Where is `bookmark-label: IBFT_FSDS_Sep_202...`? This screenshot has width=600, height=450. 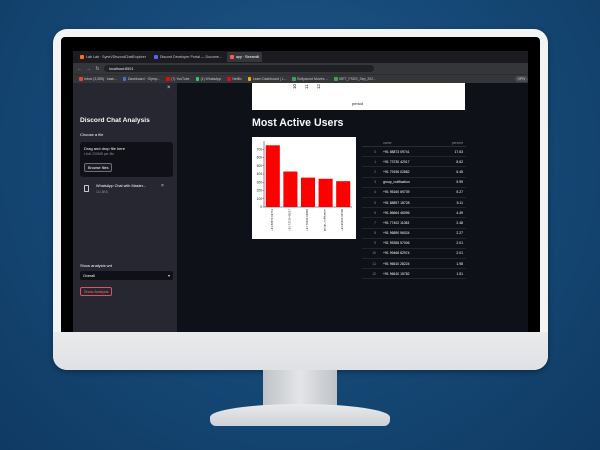
bookmark-label: IBFT_FSDS_Sep_202... is located at coordinates (357, 79).